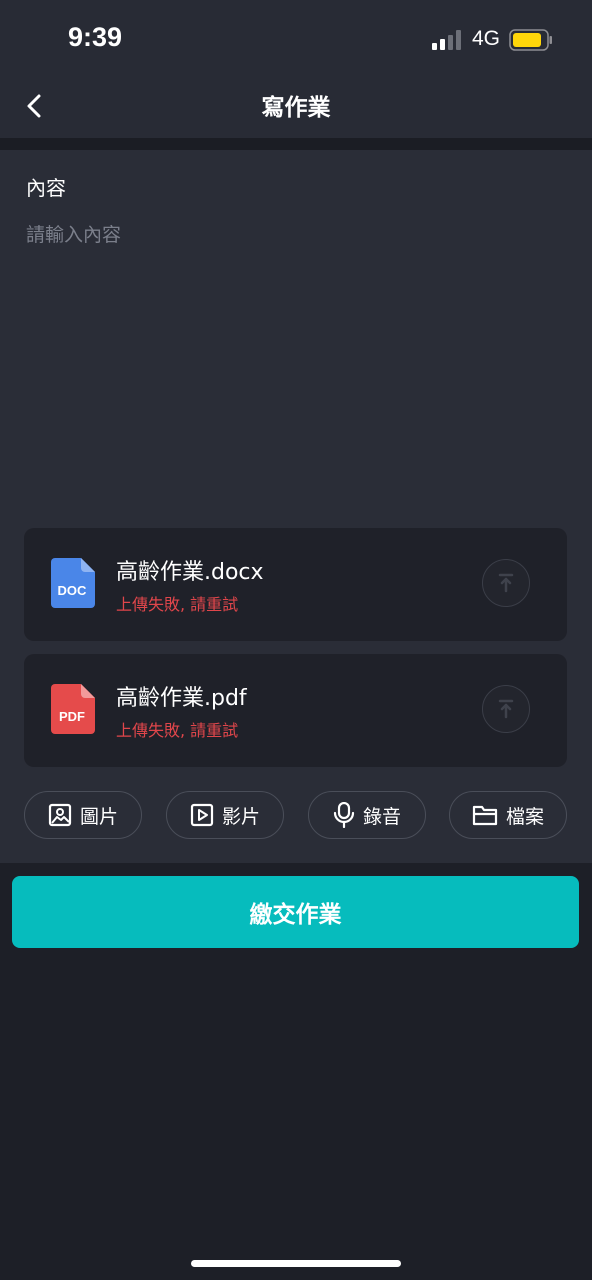  I want to click on add-file-label: 檔案, so click(524, 816).